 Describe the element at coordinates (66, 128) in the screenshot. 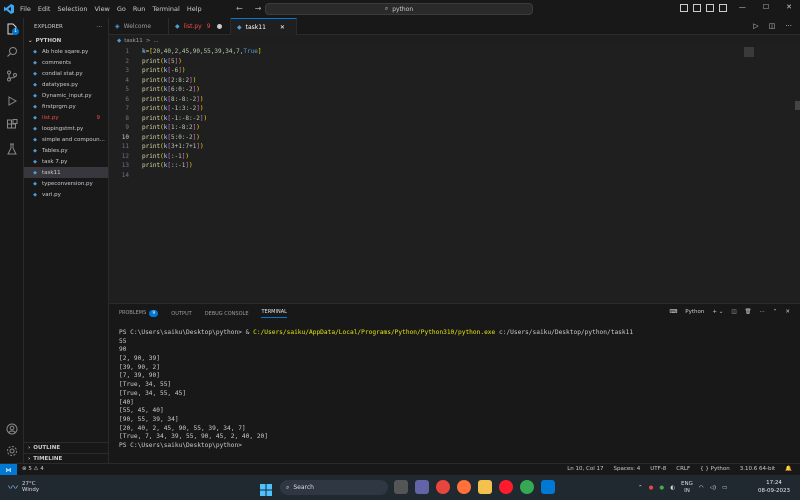

I see `file-item: ◆ loopingstmt.py` at that location.